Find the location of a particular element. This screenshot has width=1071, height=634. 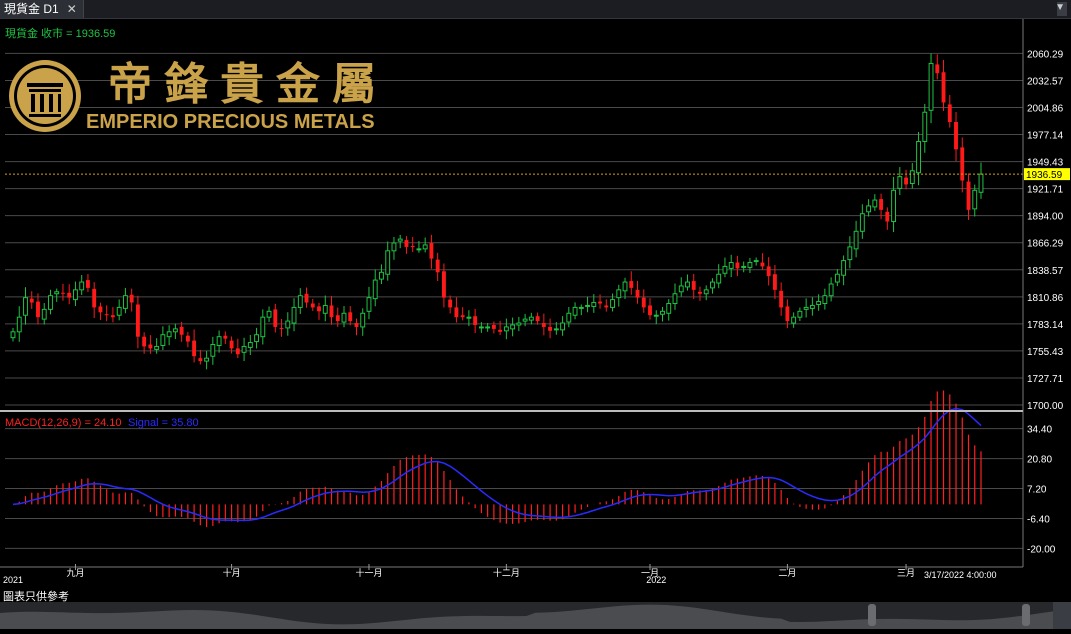

chevron-down-icon: ▼ is located at coordinates (1060, 7).